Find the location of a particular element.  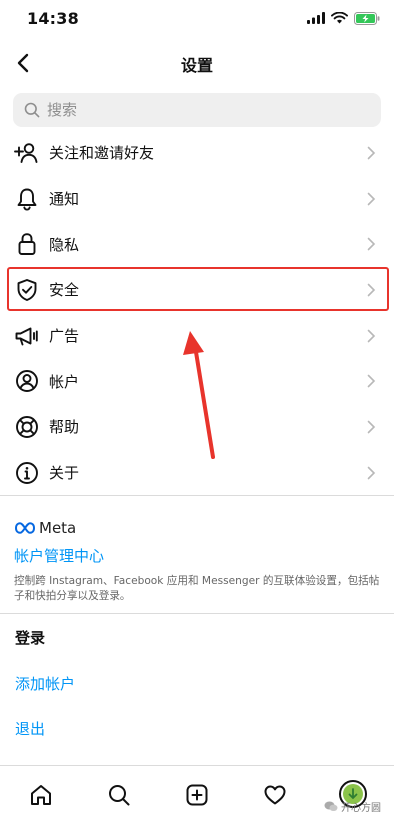

wechat-icon is located at coordinates (331, 806).